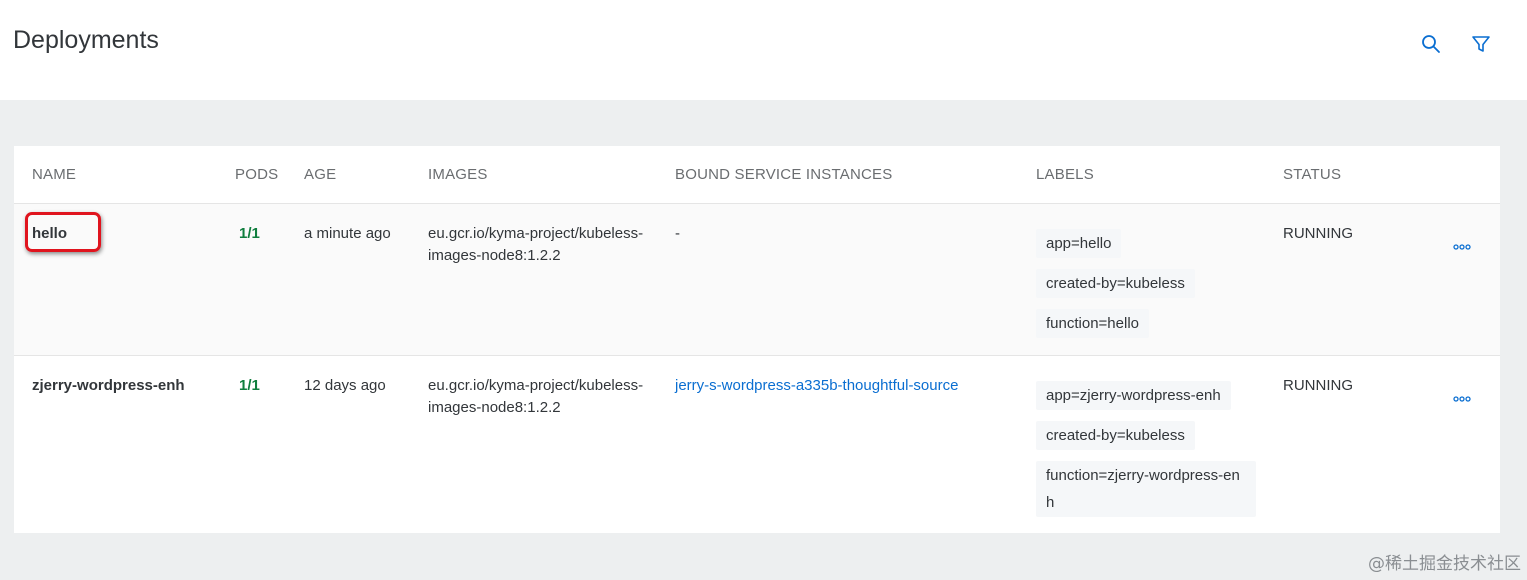 The width and height of the screenshot is (1527, 580). Describe the element at coordinates (320, 174) in the screenshot. I see `column-header-age: AGE` at that location.